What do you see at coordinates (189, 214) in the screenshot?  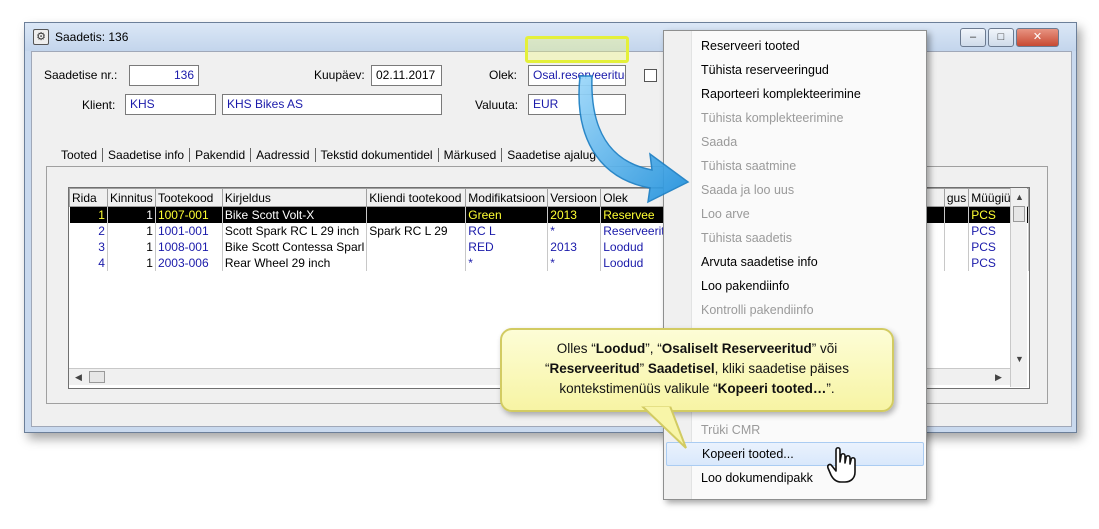 I see `cell-tootekood: 1007-001` at bounding box center [189, 214].